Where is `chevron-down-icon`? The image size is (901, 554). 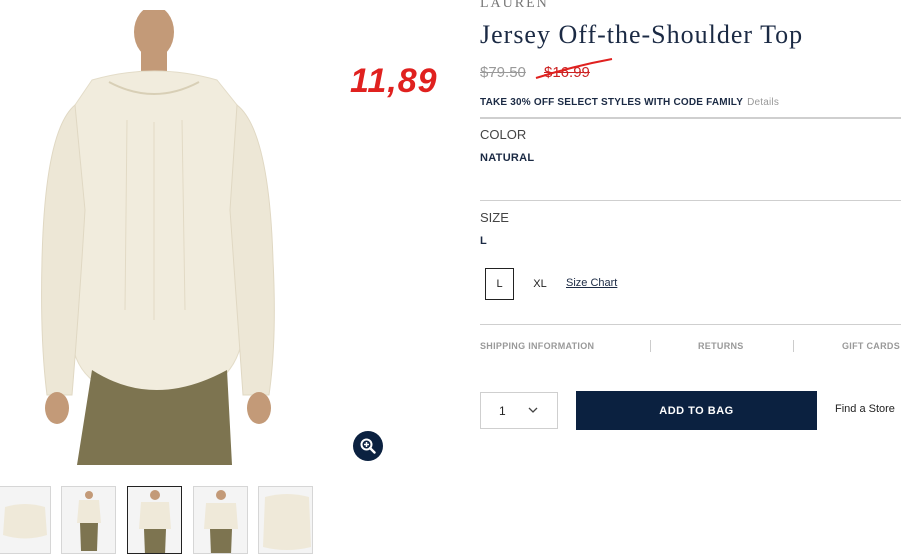 chevron-down-icon is located at coordinates (533, 410).